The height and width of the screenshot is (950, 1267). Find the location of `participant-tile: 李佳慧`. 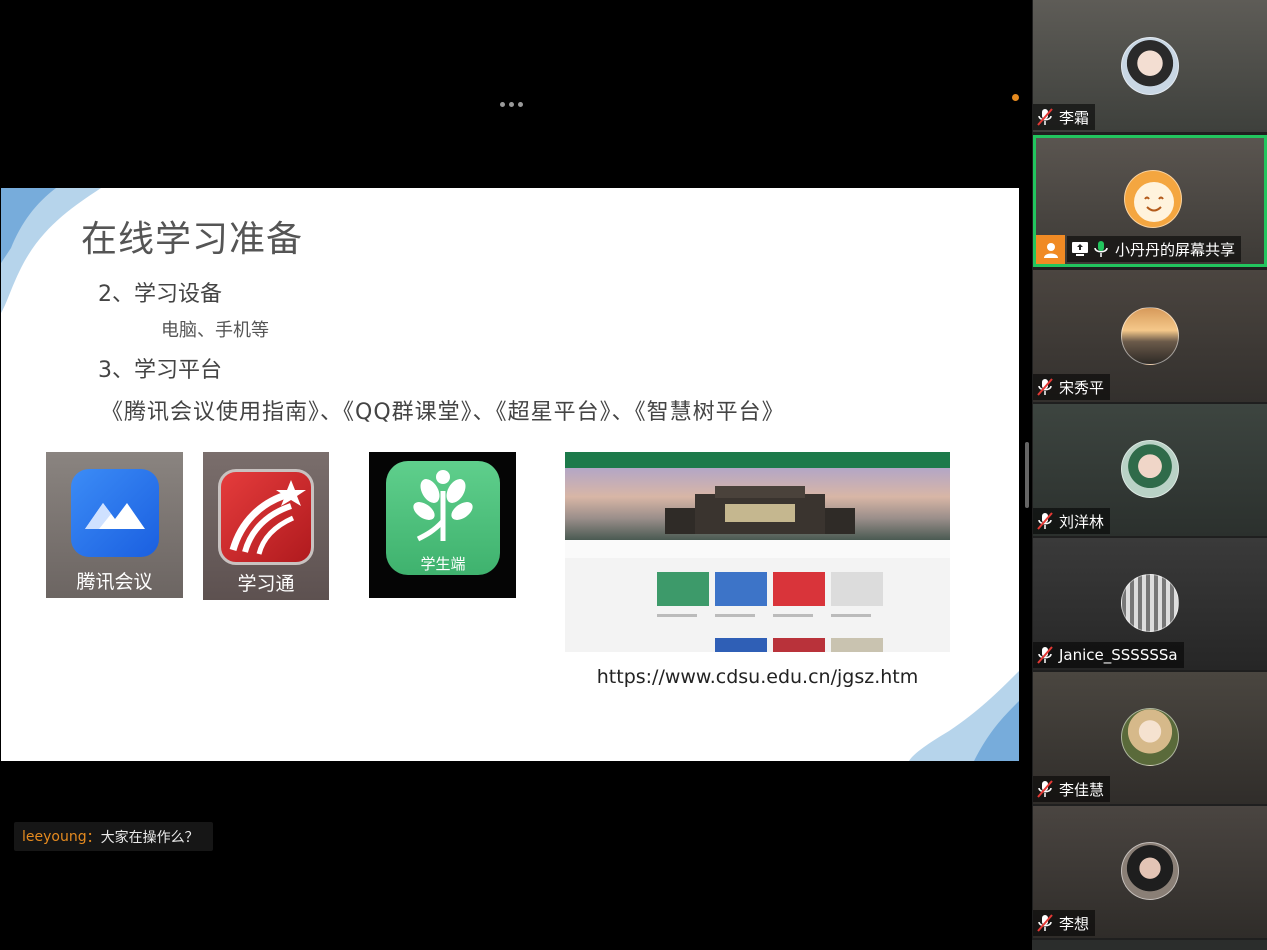

participant-tile: 李佳慧 is located at coordinates (1150, 738).